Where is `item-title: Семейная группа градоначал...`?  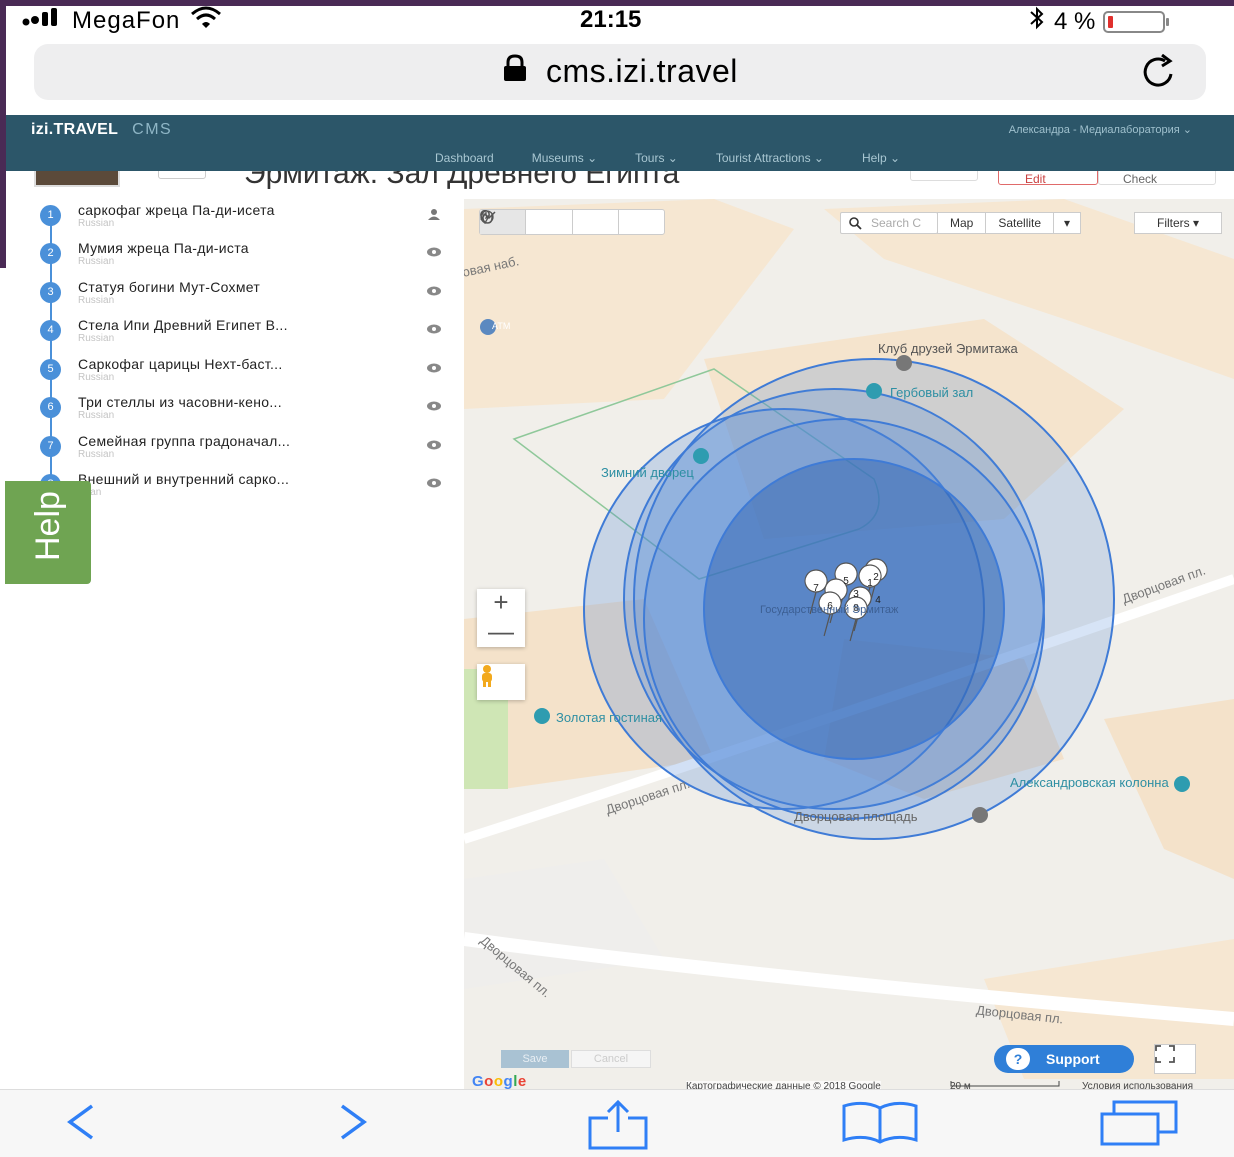 item-title: Семейная группа градоначал... is located at coordinates (184, 441).